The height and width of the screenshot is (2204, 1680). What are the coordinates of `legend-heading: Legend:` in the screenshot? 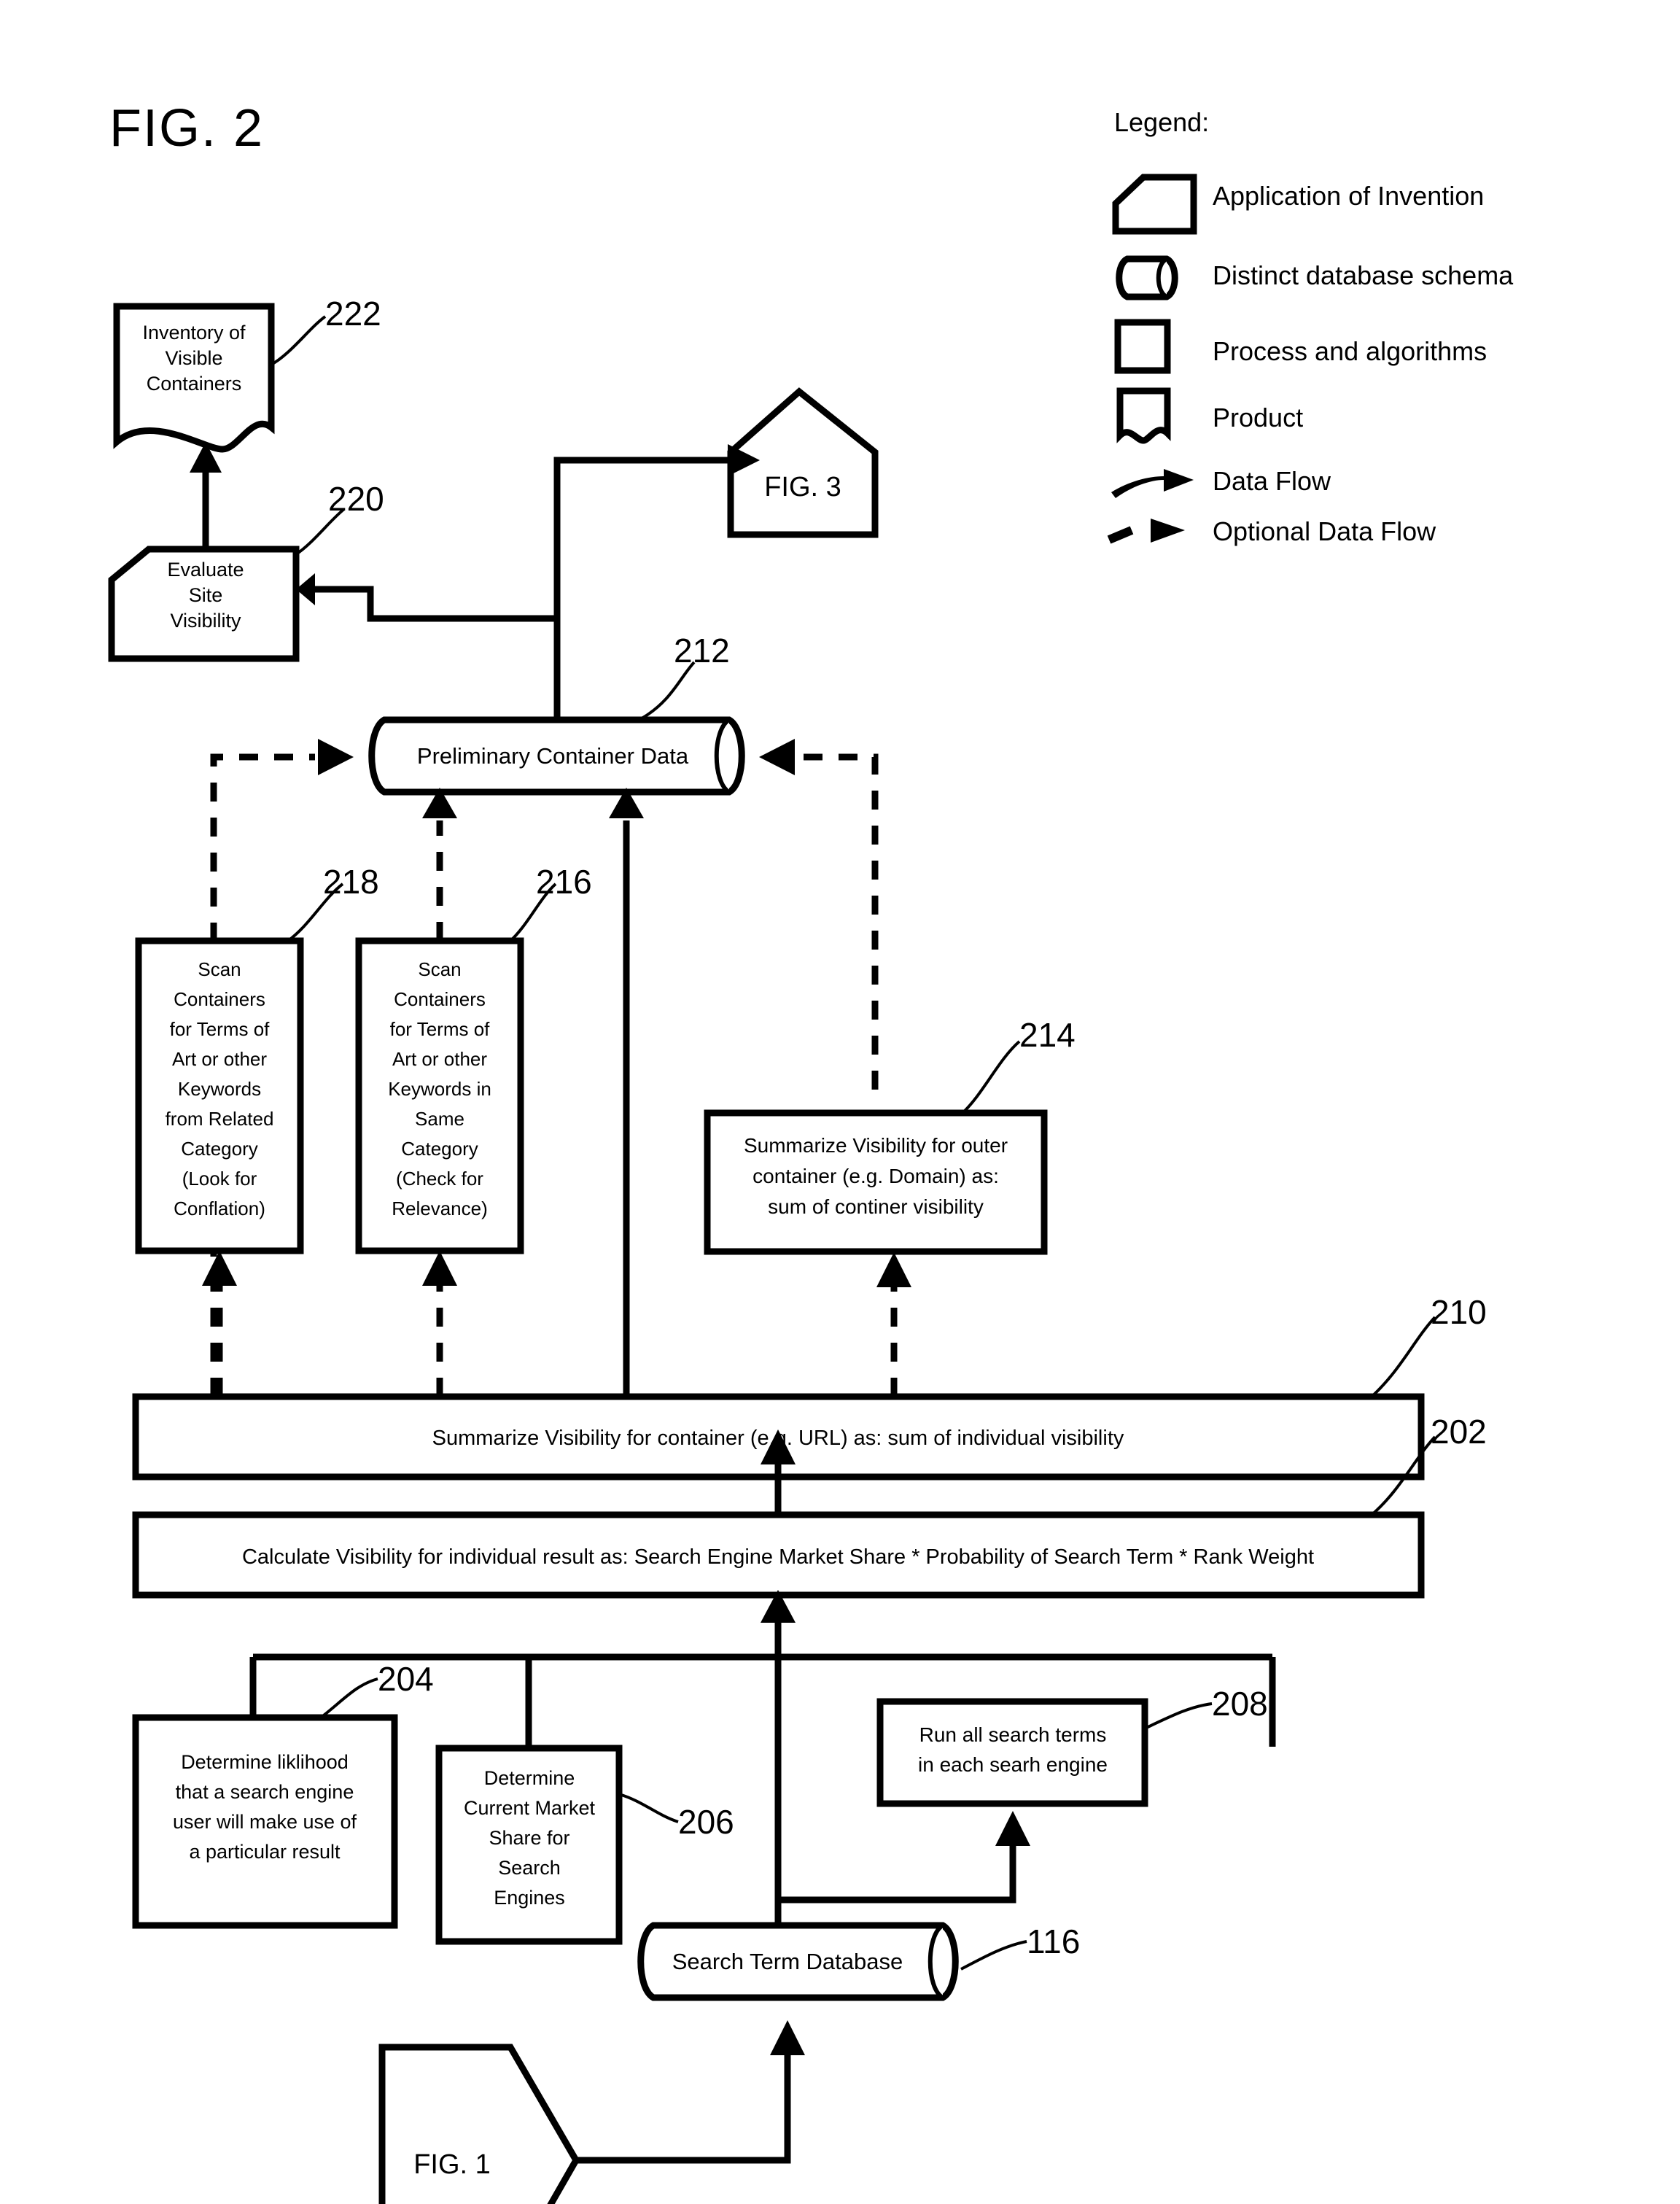 It's located at (1161, 122).